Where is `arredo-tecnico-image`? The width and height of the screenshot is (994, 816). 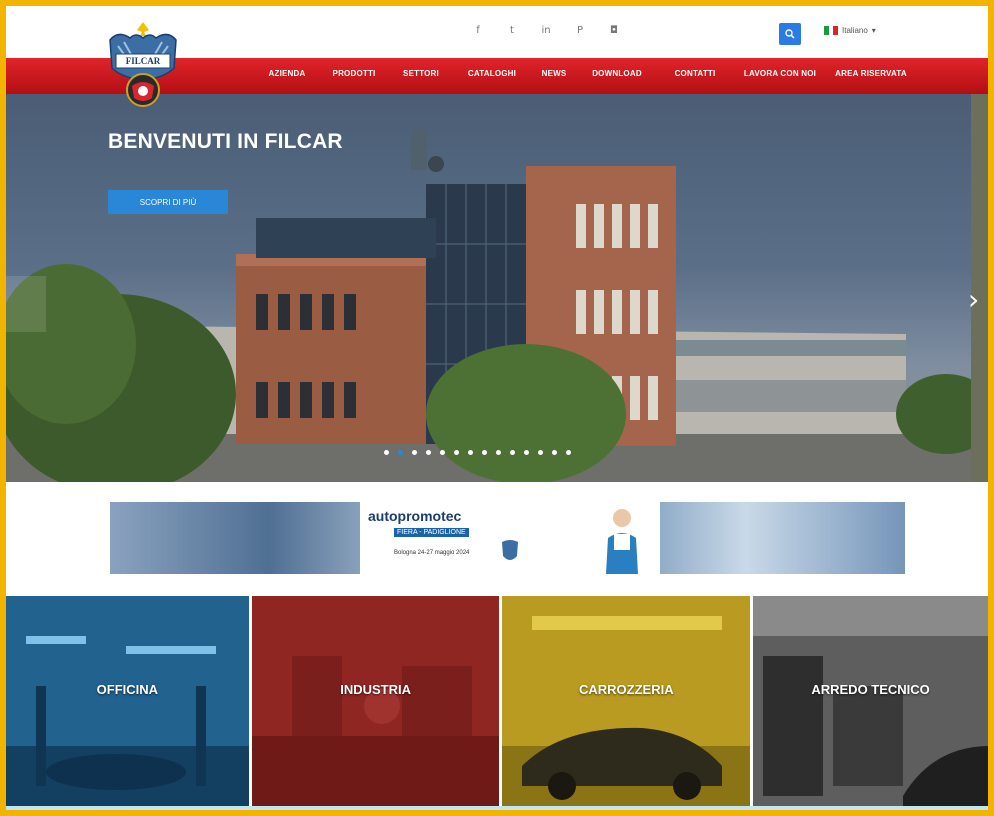 arredo-tecnico-image is located at coordinates (870, 703).